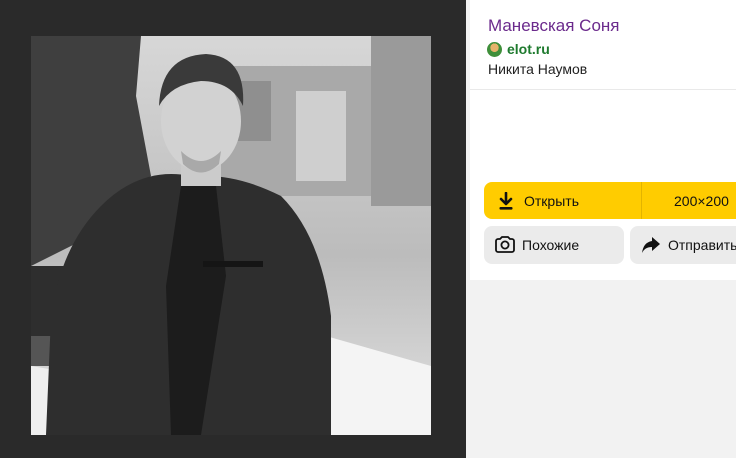 The image size is (736, 458). What do you see at coordinates (610, 200) in the screenshot?
I see `open-button: Открыть 200×200` at bounding box center [610, 200].